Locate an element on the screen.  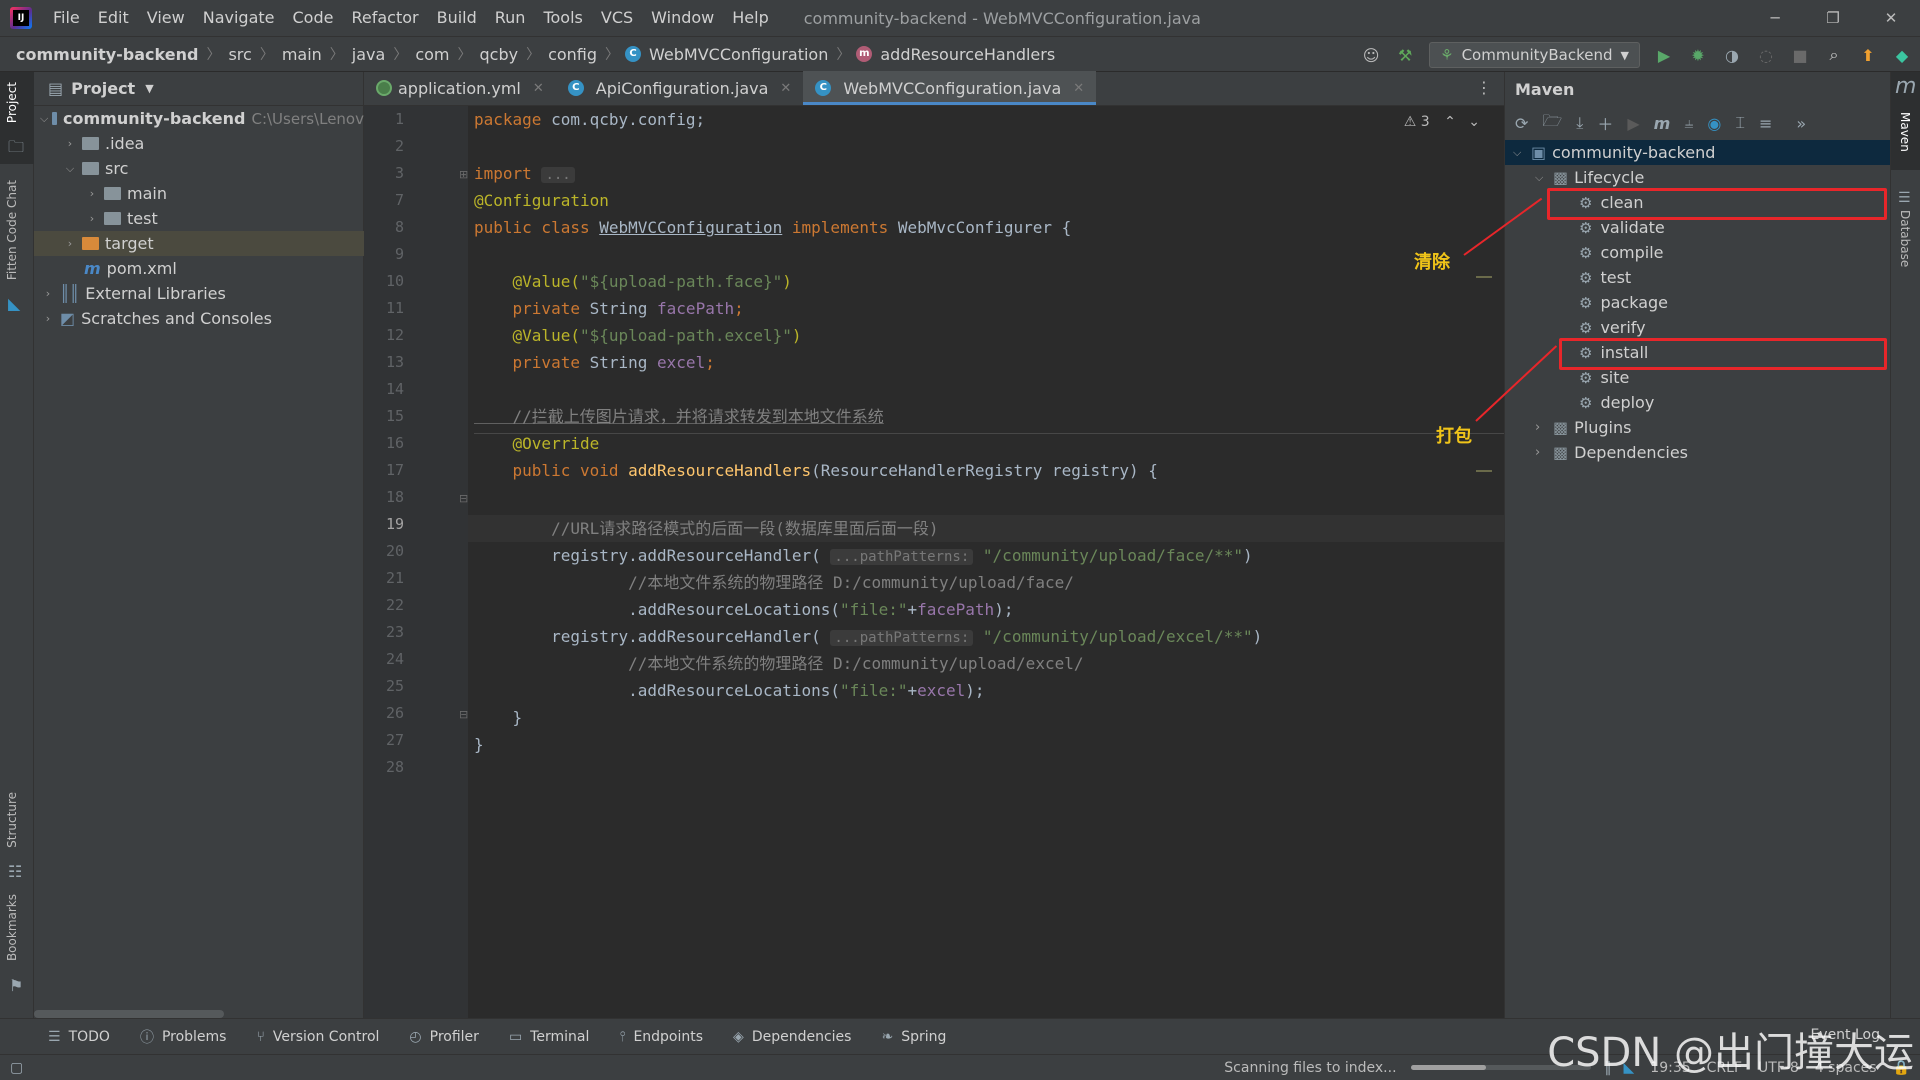
endpoints-tab: ⫯ Endpoints is located at coordinates (661, 1037).